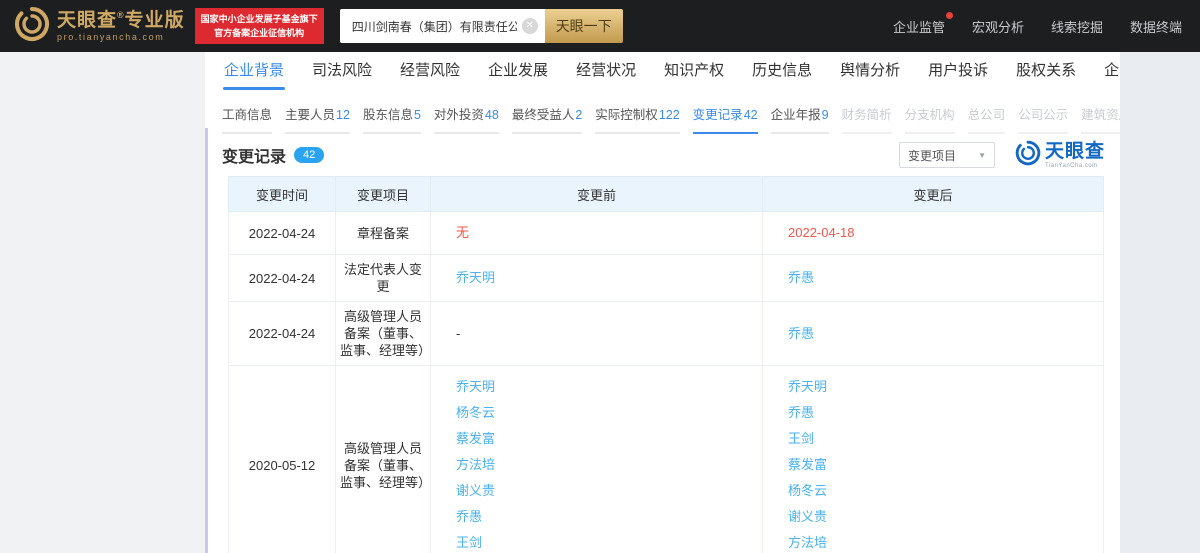 Image resolution: width=1200 pixels, height=553 pixels. What do you see at coordinates (637, 119) in the screenshot?
I see `subnav-item-实际控制权: 实际控制权122` at bounding box center [637, 119].